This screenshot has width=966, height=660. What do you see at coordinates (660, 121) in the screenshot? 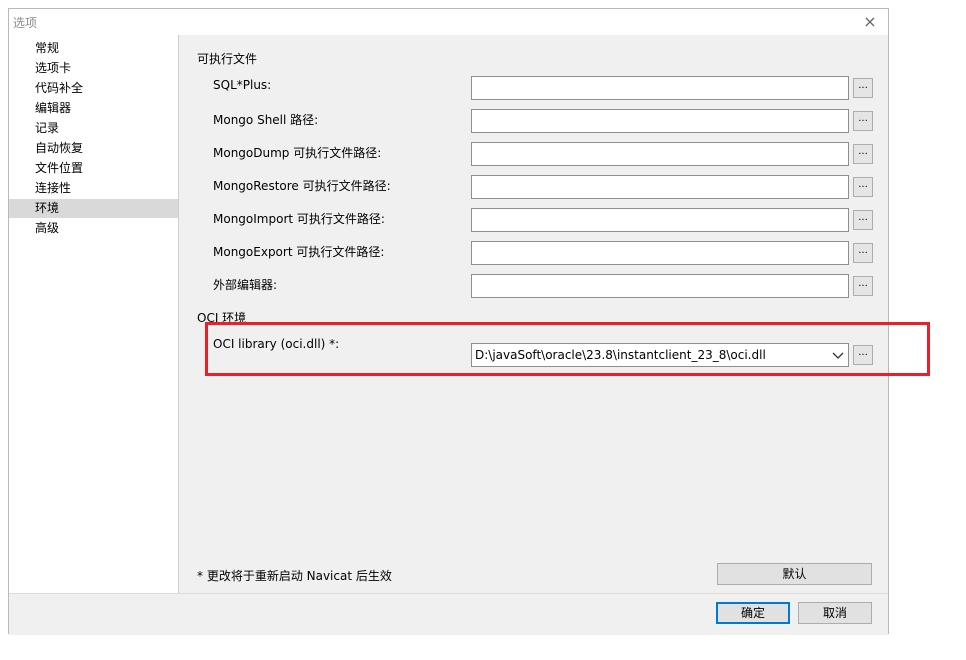
I see `mongo-shell-path-input` at bounding box center [660, 121].